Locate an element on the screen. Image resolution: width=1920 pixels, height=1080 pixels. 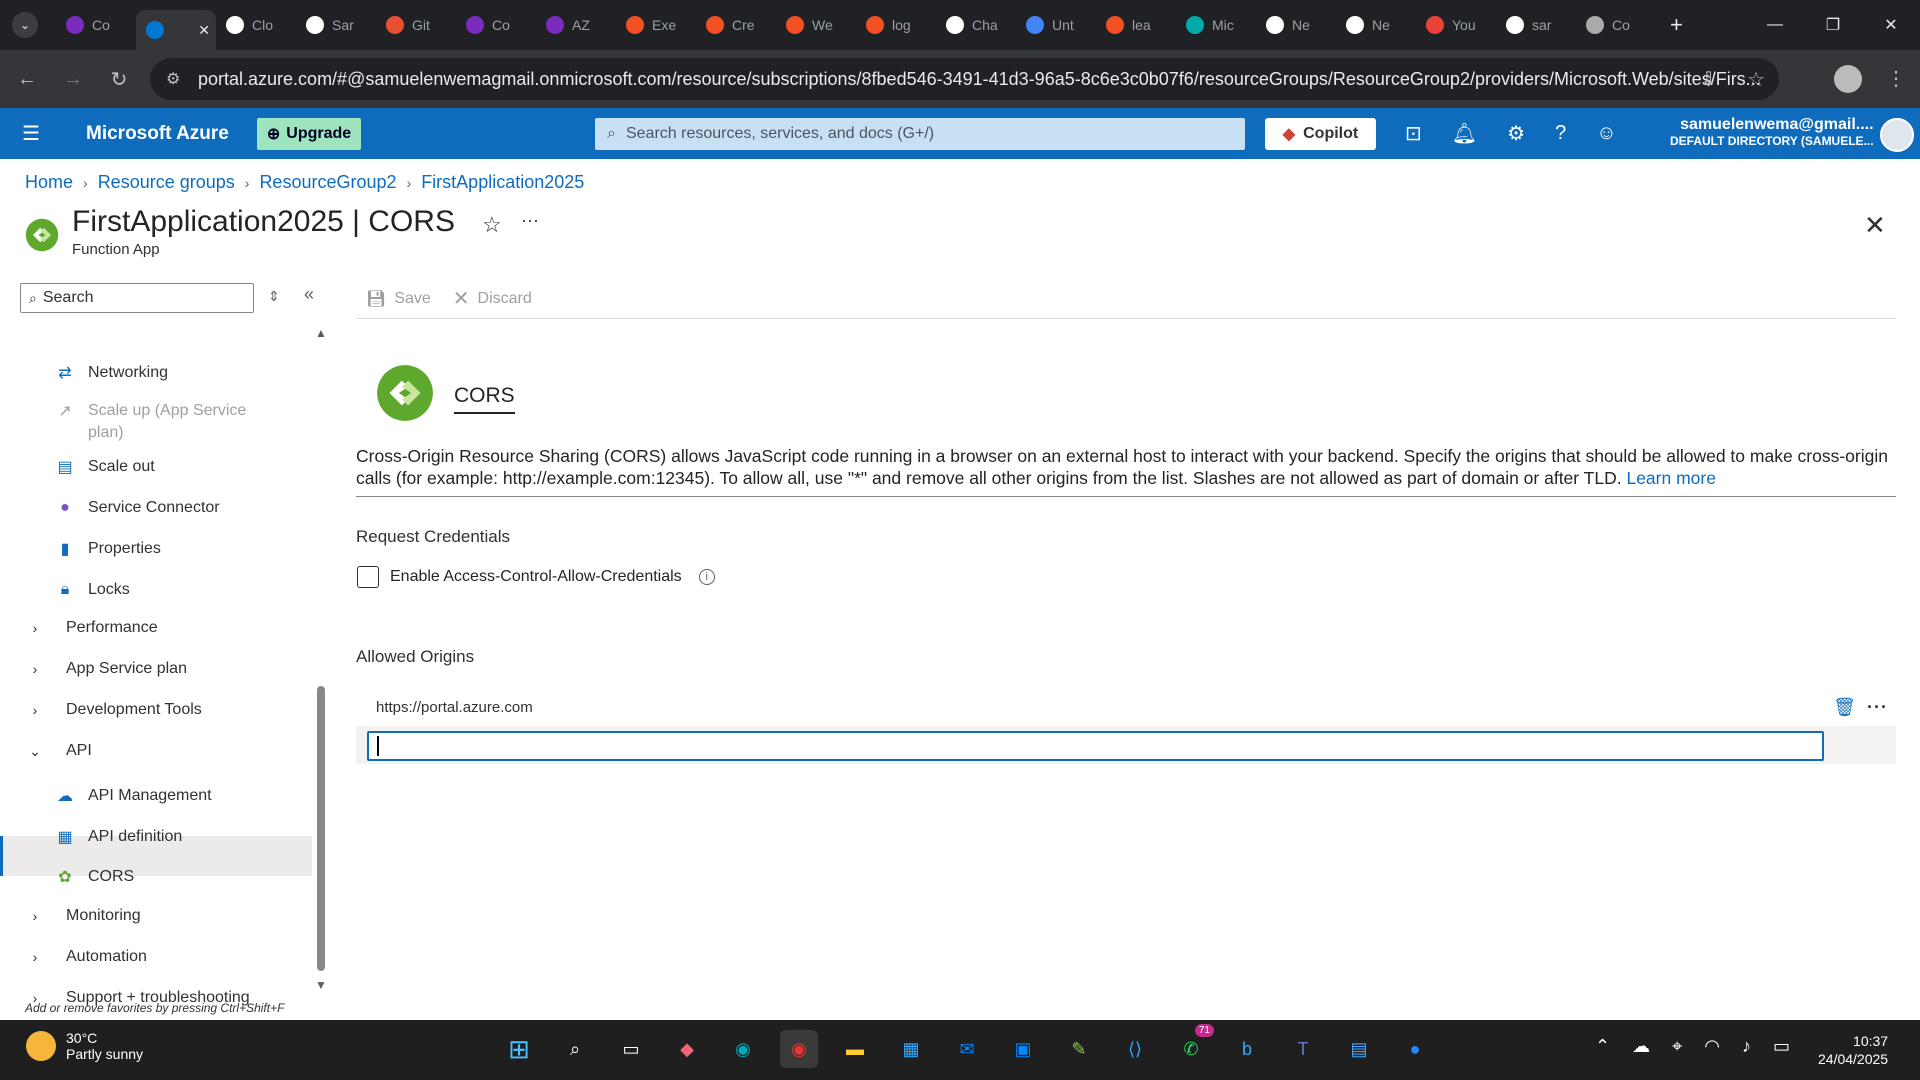
browser-profile-avatar is located at coordinates (1848, 79).